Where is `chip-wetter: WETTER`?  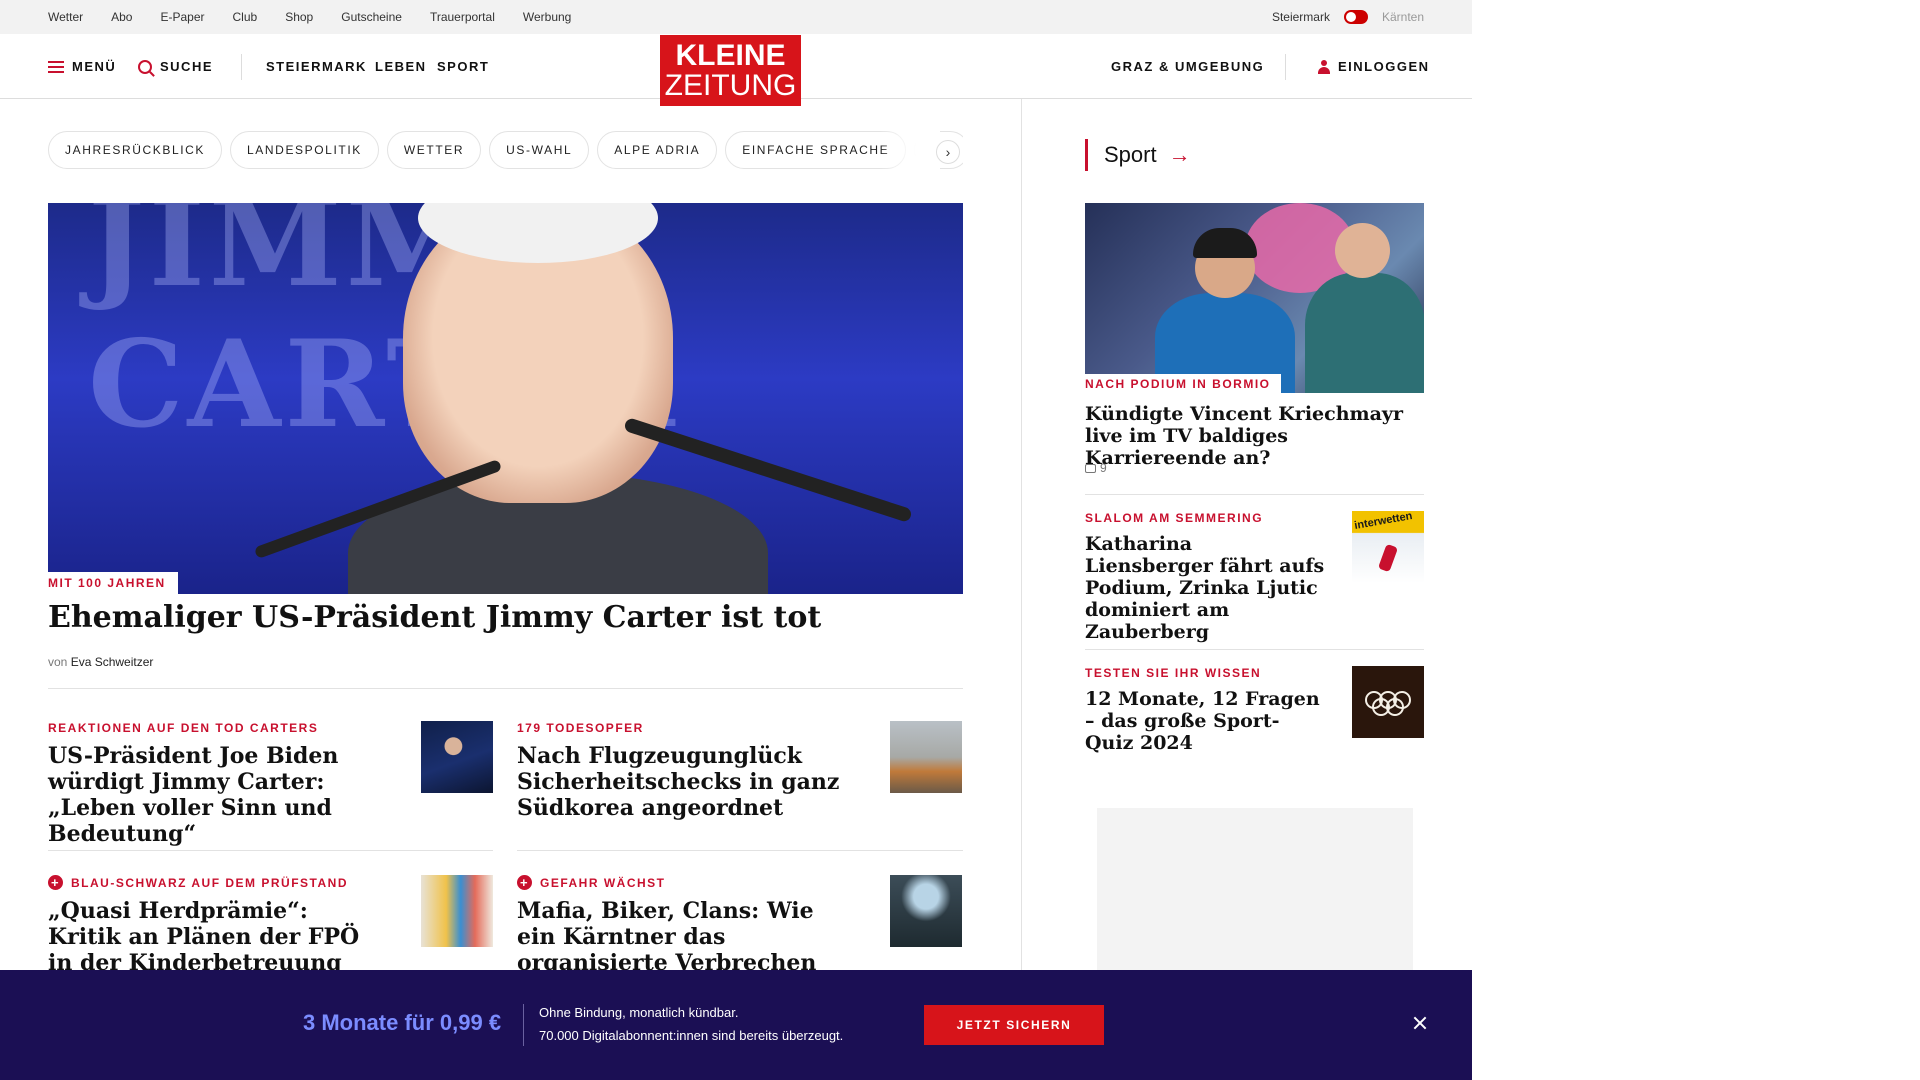 chip-wetter: WETTER is located at coordinates (434, 150).